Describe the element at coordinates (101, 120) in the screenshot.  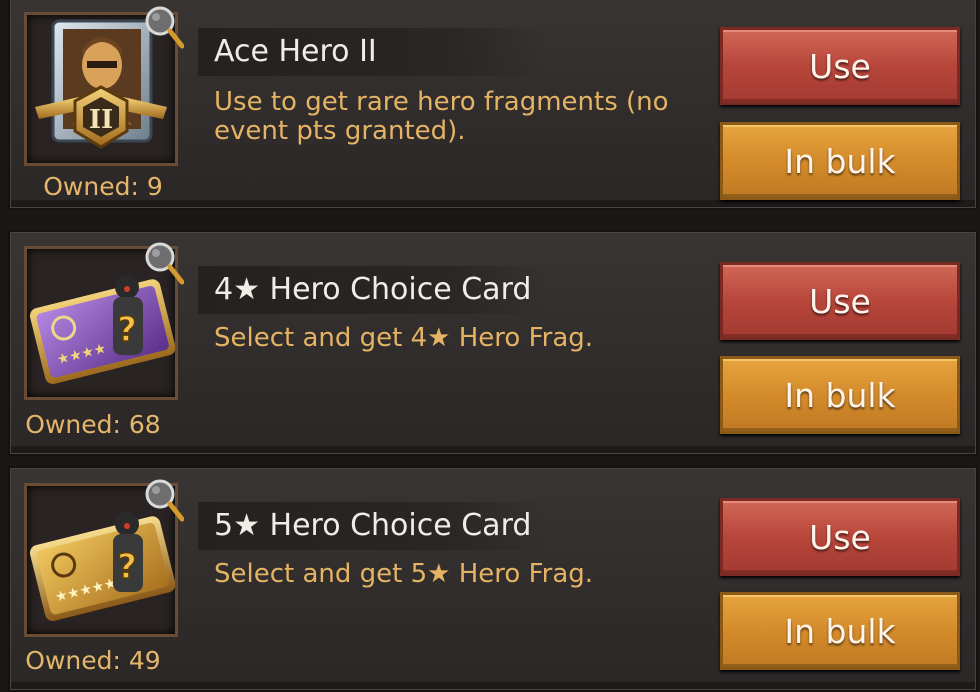
I see `svg-text: II` at that location.